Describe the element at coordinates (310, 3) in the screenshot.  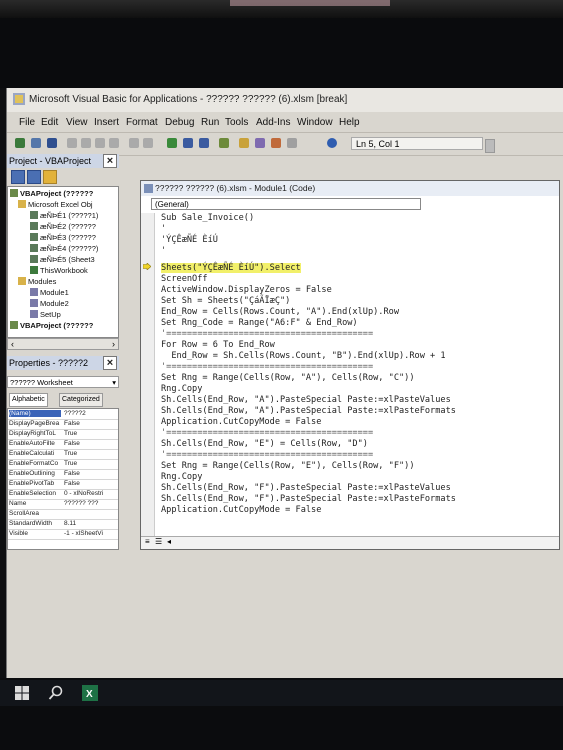
I see `bezel-reflection` at that location.